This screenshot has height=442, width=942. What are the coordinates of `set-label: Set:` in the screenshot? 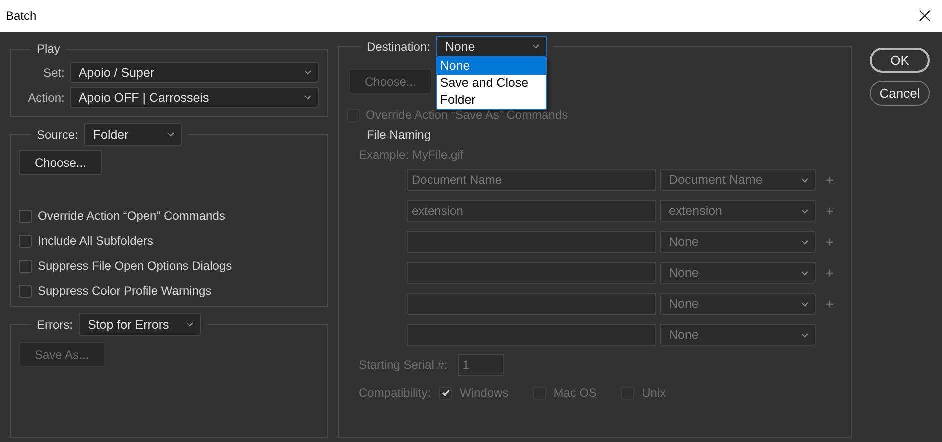 It's located at (53, 73).